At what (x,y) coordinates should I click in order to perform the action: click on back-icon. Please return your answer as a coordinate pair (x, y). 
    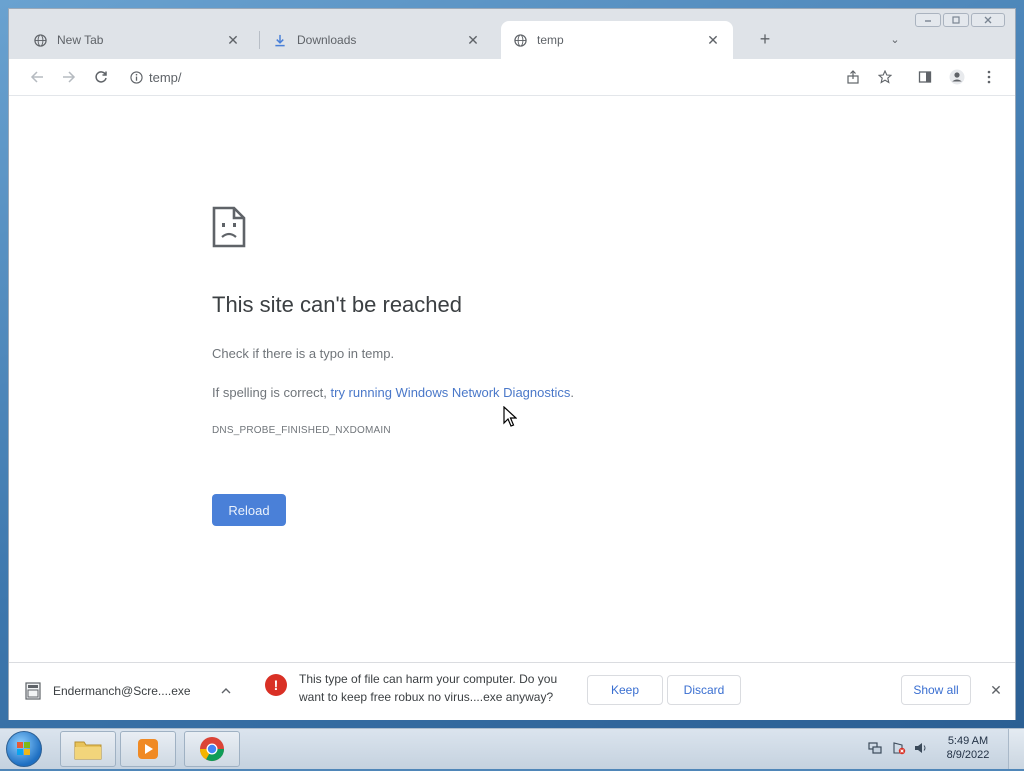
    Looking at the image, I should click on (37, 77).